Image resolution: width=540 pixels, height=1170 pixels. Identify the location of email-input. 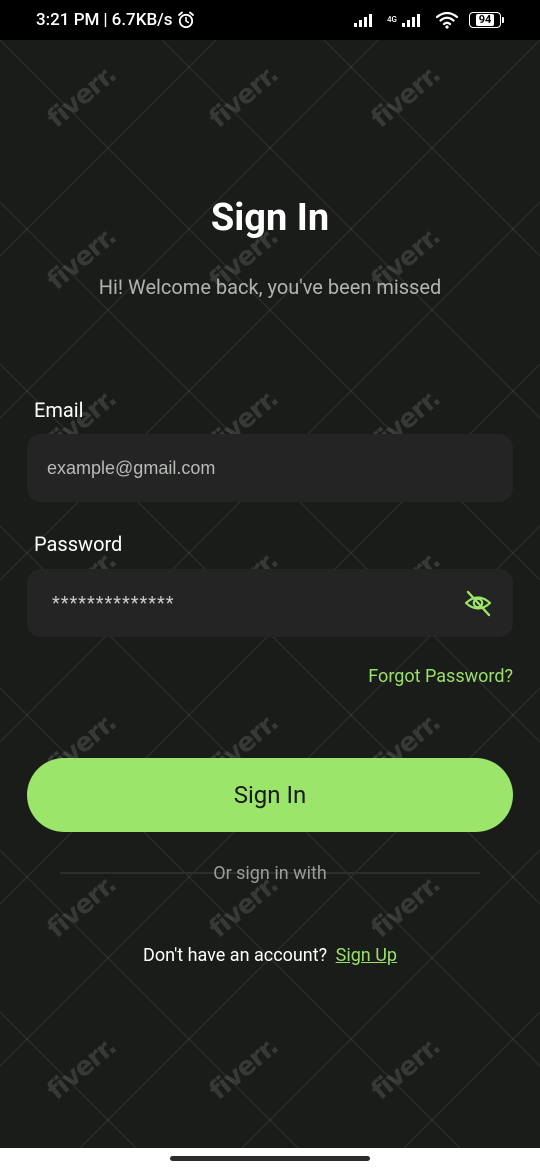
(270, 468).